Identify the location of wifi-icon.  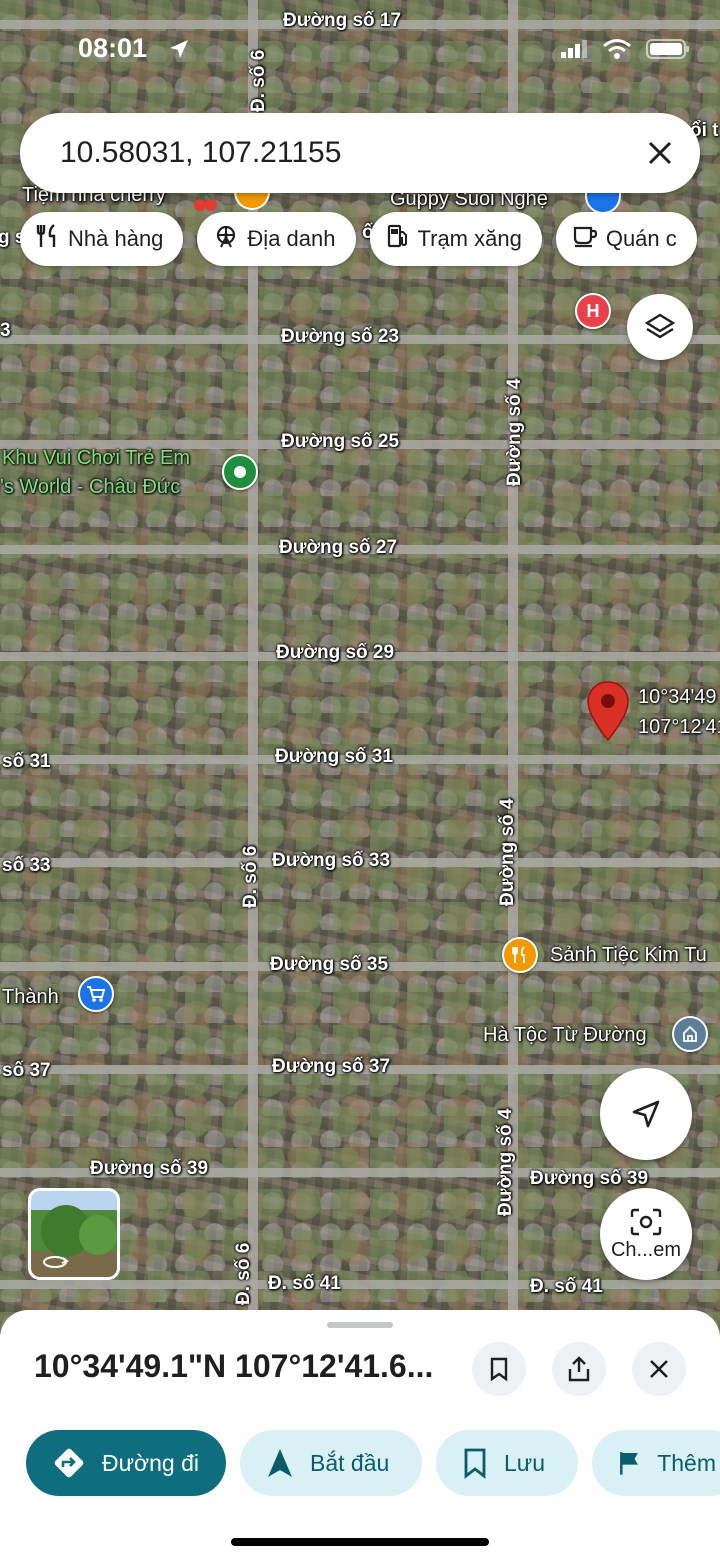
(617, 51).